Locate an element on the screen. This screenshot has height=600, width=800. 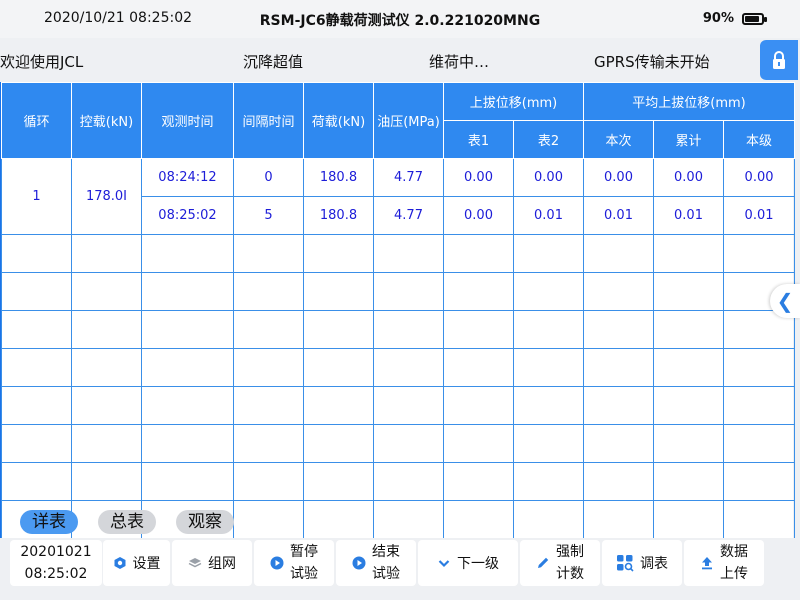
end-label-line1: 结束 is located at coordinates (386, 552).